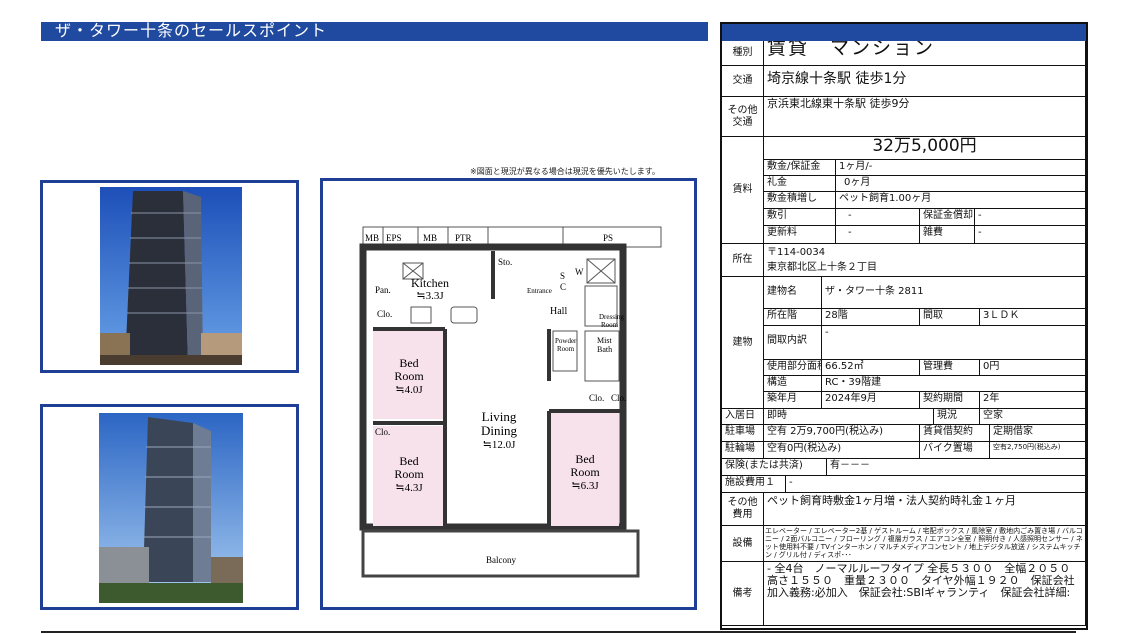 This screenshot has width=1125, height=634. I want to click on label-kitchen-size: ≒3.3J, so click(430, 296).